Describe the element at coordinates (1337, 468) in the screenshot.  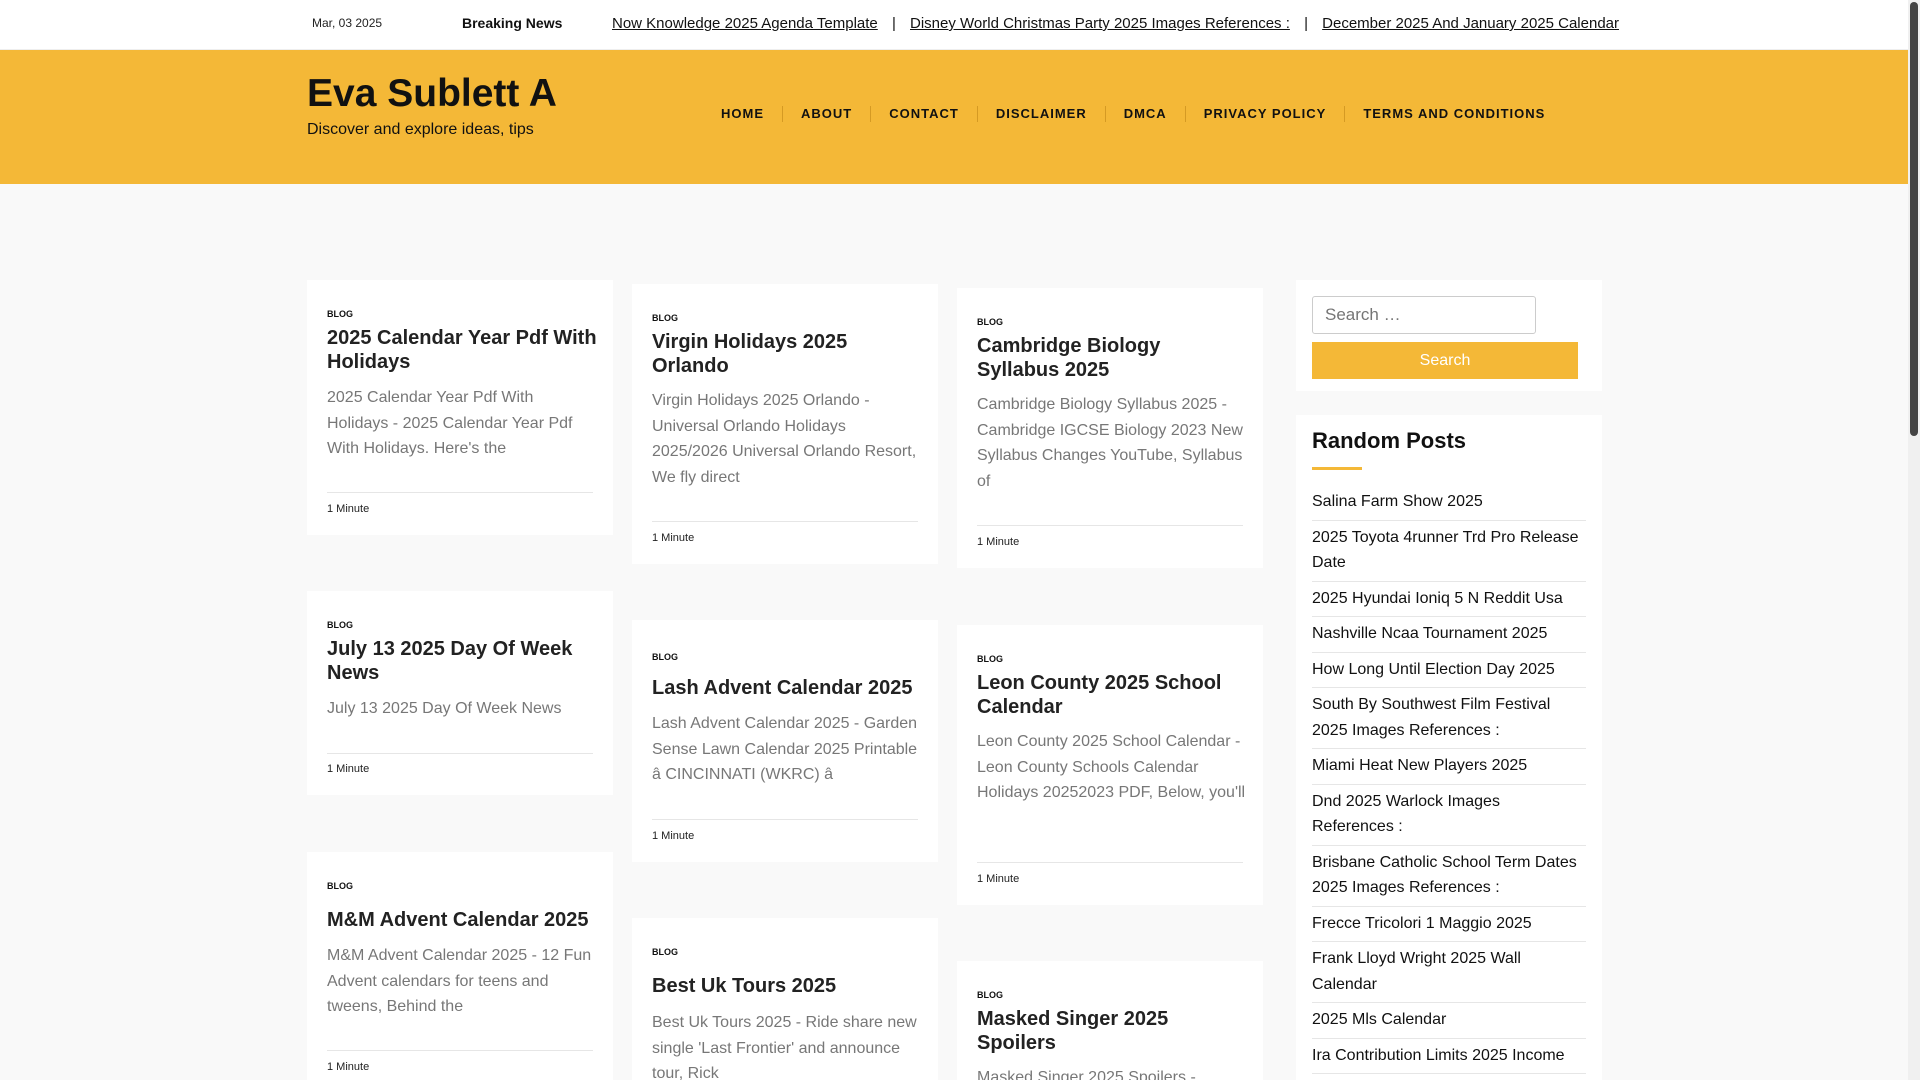
I see `title-underline` at that location.